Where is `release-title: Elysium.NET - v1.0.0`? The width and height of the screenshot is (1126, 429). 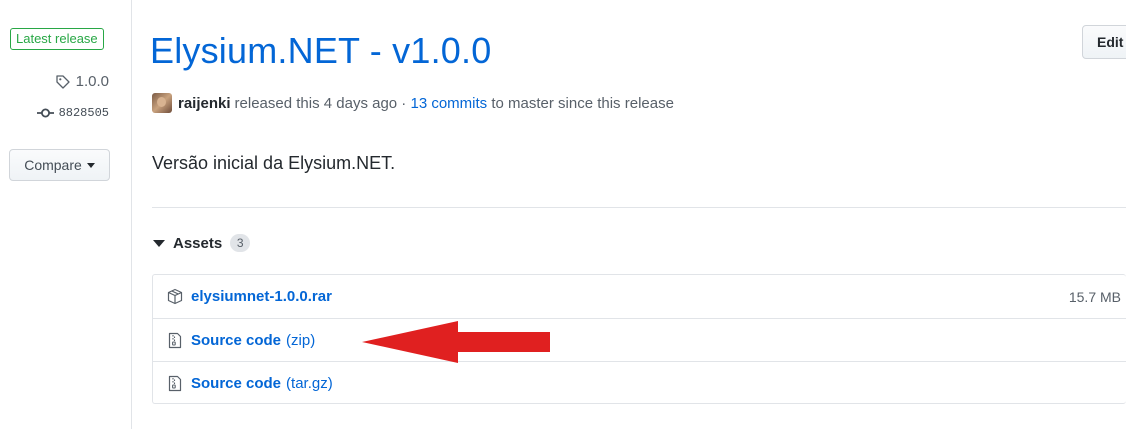 release-title: Elysium.NET - v1.0.0 is located at coordinates (320, 51).